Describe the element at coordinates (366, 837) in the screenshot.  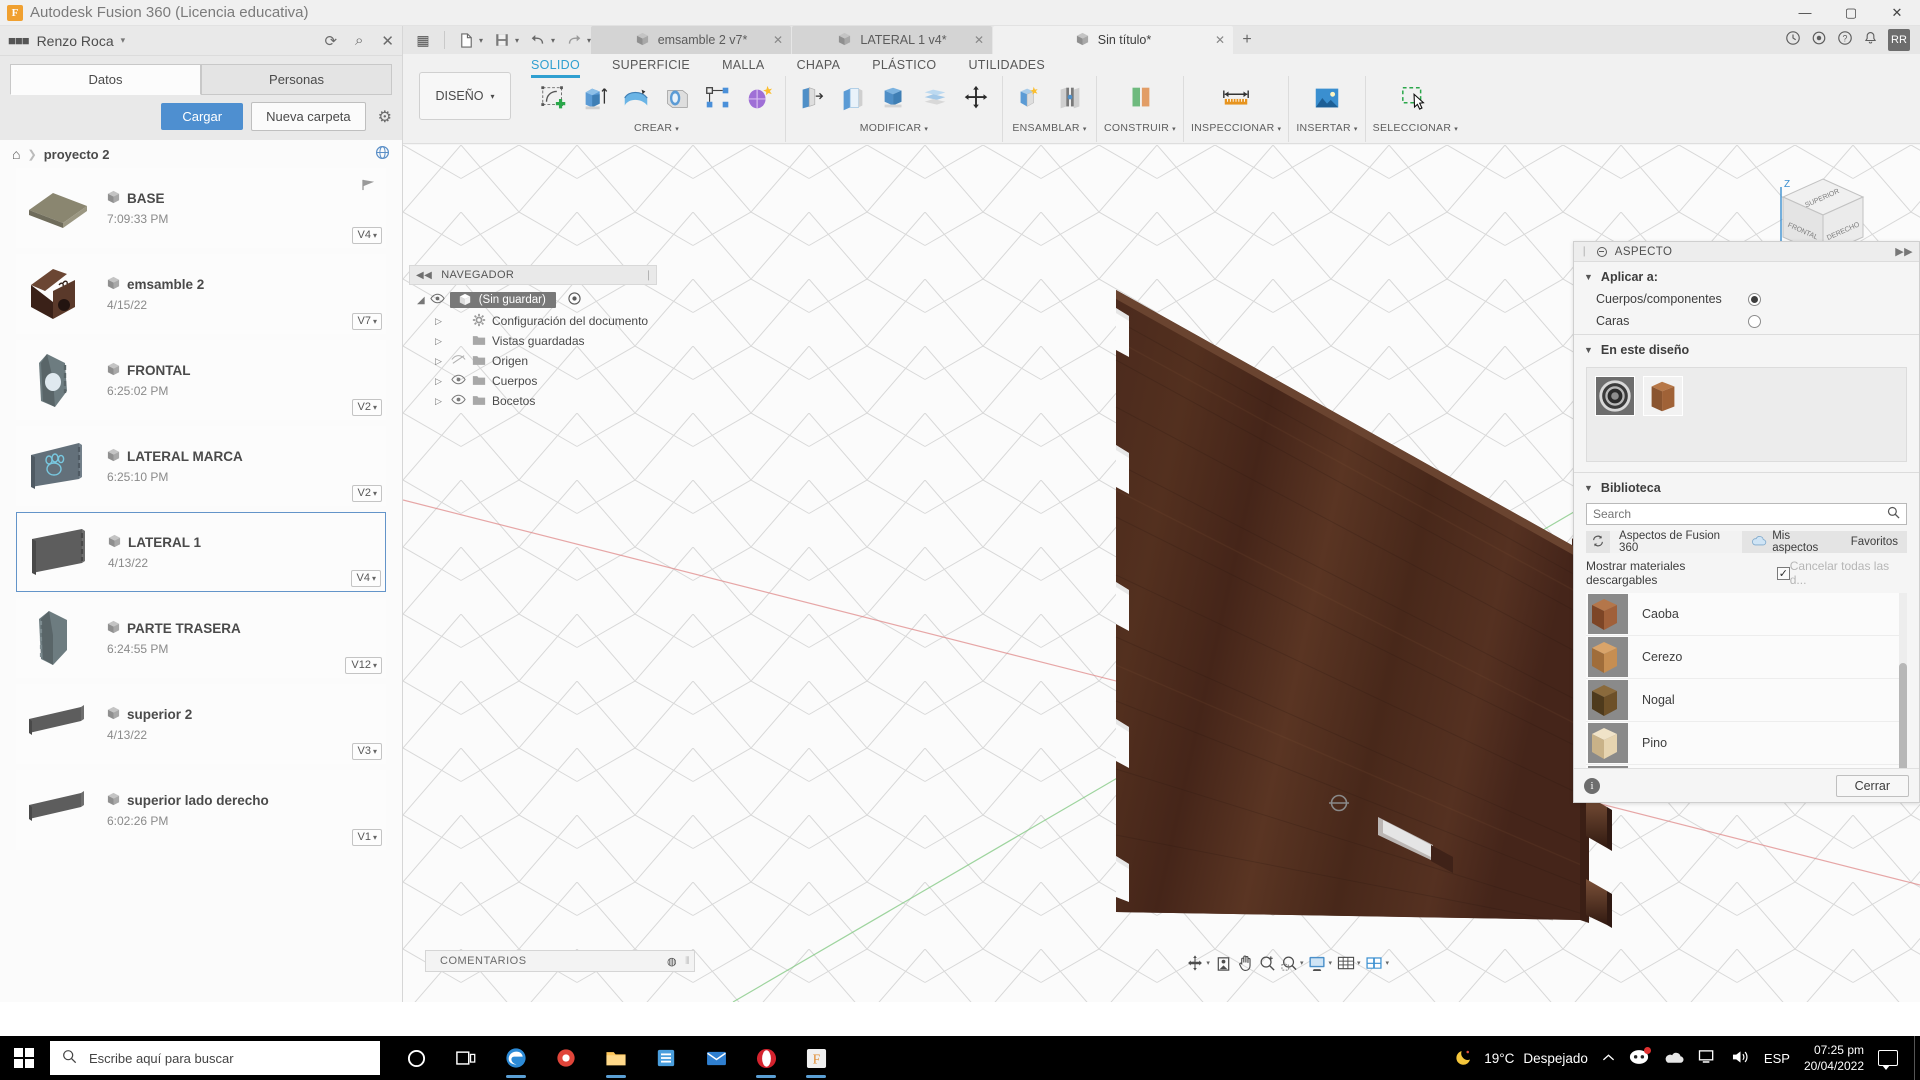
I see `version-badge: V1 ▾` at that location.